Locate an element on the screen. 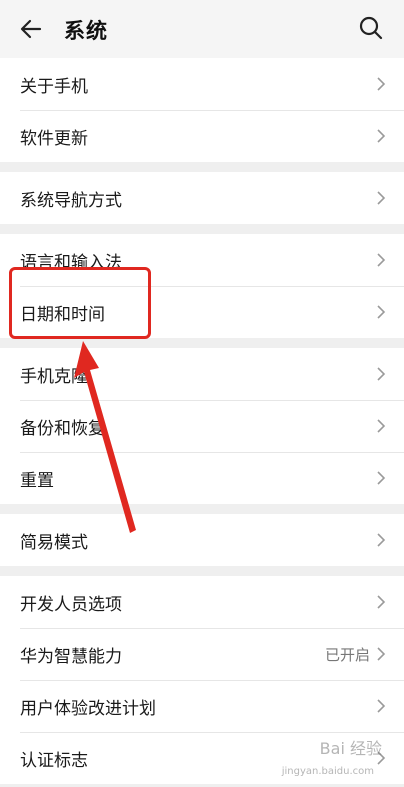 The image size is (404, 787). setting-label: 简易模式 is located at coordinates (54, 542).